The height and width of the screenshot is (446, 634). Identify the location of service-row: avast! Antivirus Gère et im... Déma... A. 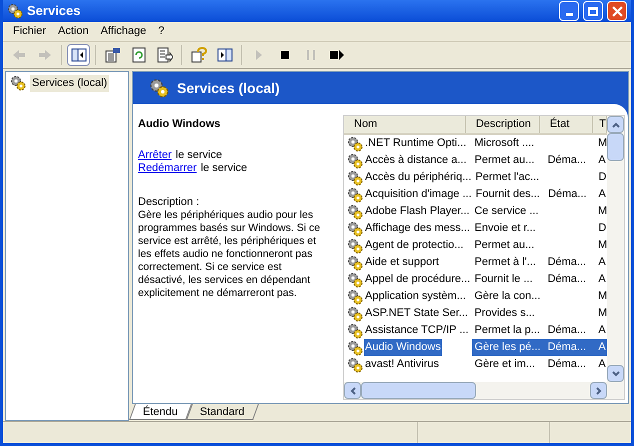
(475, 364).